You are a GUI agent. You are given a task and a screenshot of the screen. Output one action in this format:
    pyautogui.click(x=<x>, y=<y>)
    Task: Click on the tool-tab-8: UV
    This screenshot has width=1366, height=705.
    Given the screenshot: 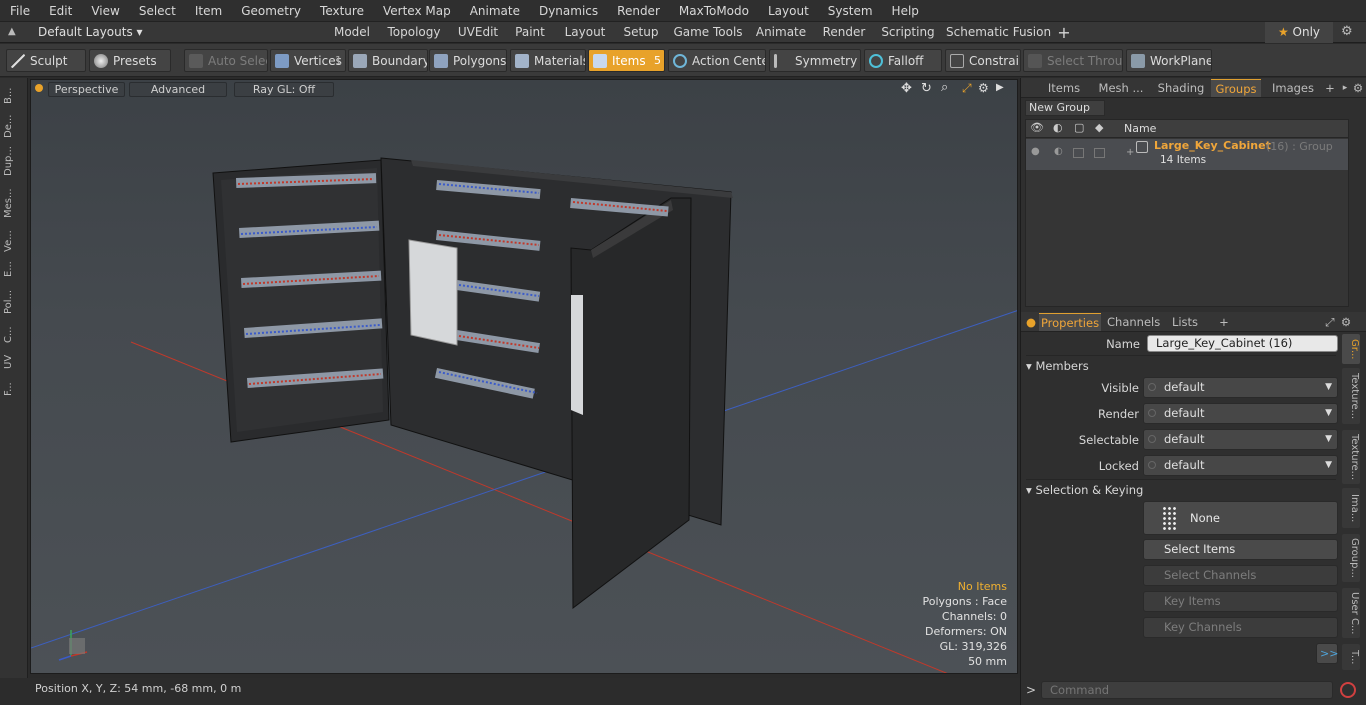 What is the action you would take?
    pyautogui.click(x=13, y=361)
    